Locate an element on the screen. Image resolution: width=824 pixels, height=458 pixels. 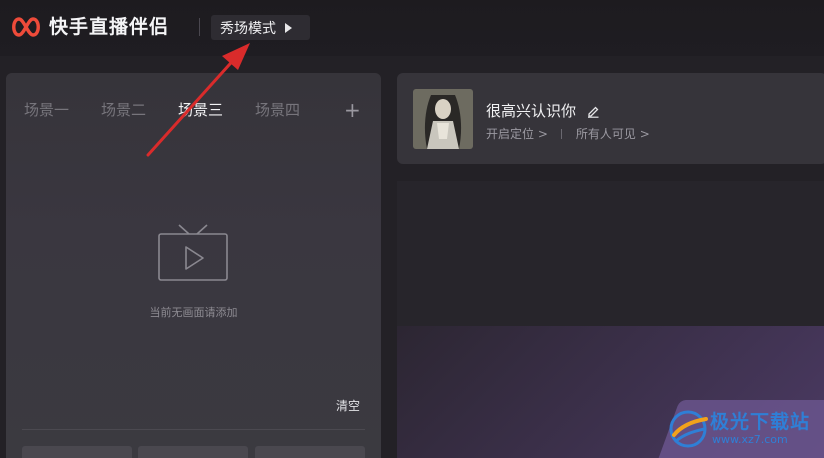
pencil-icon is located at coordinates (593, 111).